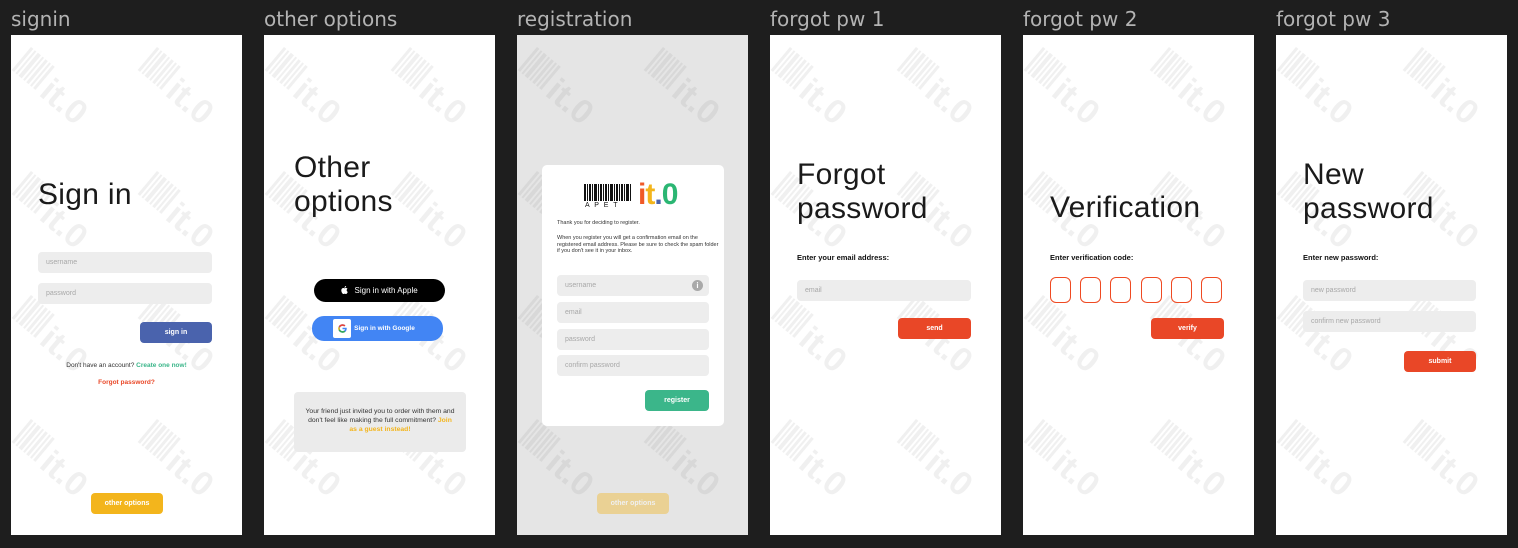  Describe the element at coordinates (634, 195) in the screenshot. I see `apet-logo: A P E T it.0` at that location.